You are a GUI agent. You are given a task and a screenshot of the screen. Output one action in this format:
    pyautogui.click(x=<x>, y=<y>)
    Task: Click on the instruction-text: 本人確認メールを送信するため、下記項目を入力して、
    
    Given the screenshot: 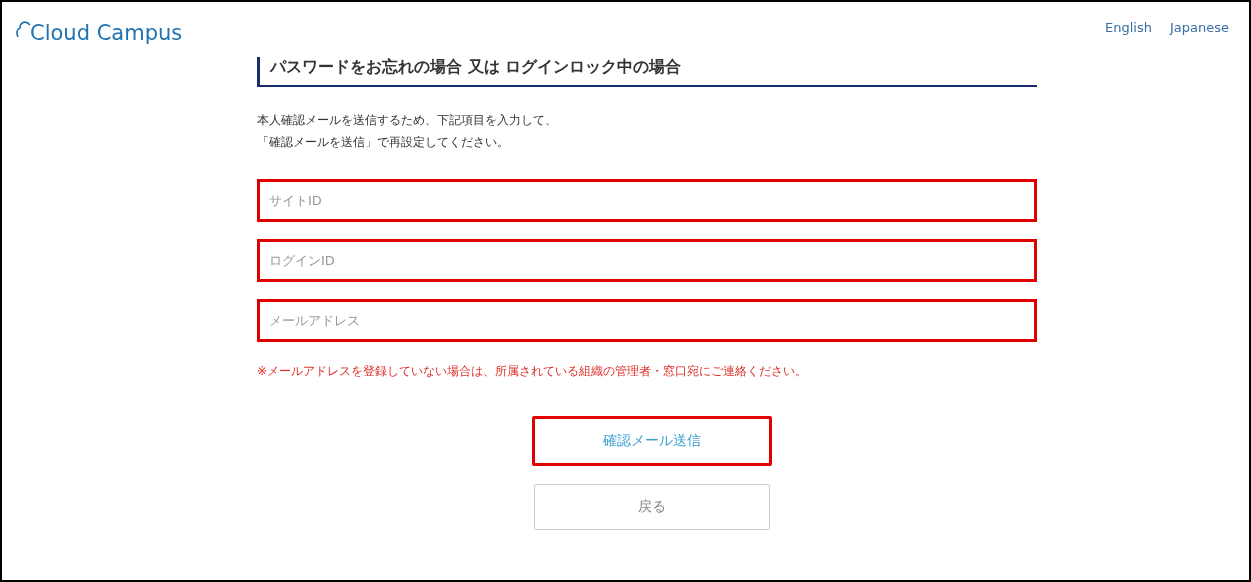 What is the action you would take?
    pyautogui.click(x=407, y=120)
    